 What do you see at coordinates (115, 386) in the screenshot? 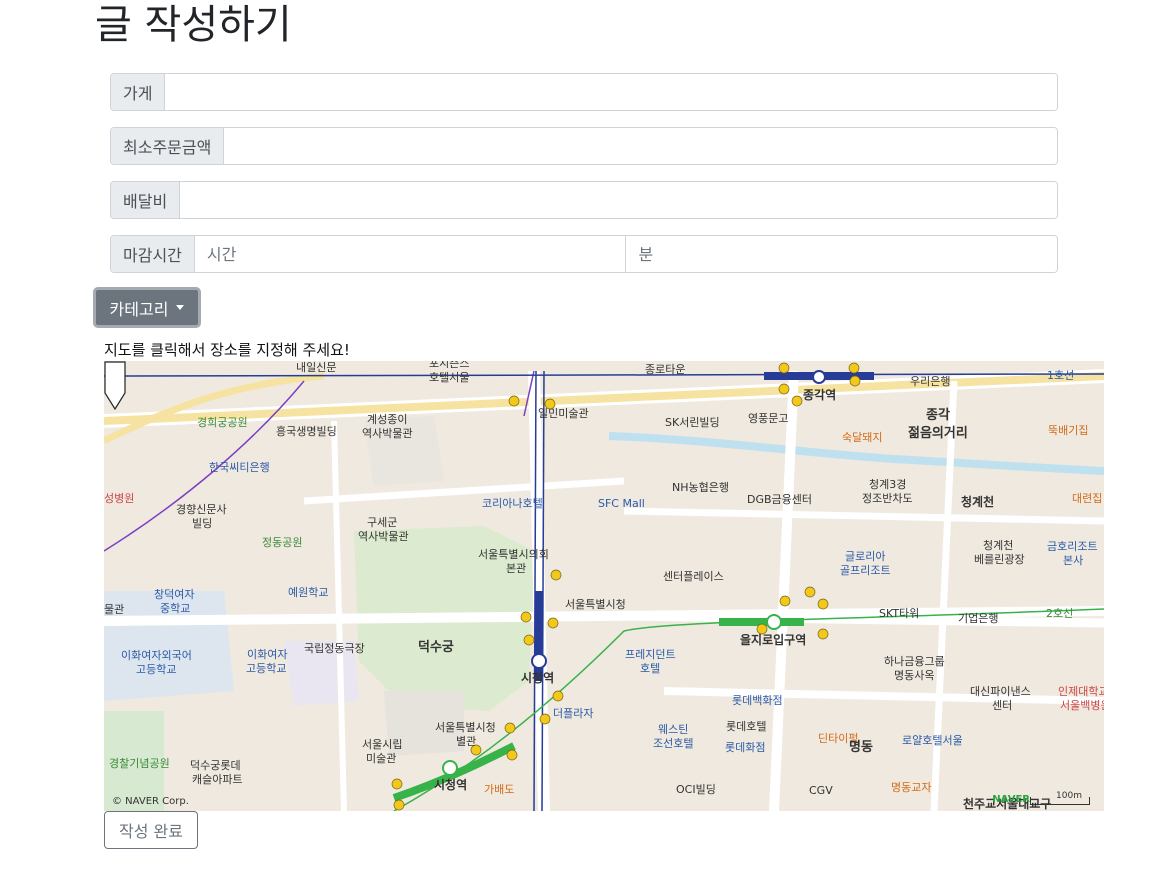
I see `location-pin-icon` at bounding box center [115, 386].